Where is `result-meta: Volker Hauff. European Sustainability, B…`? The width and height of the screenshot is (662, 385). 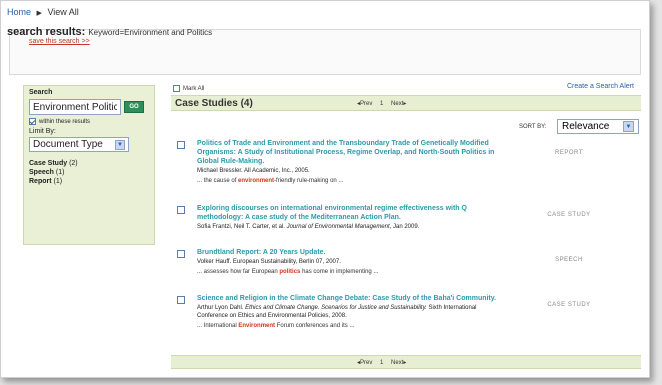 result-meta: Volker Hauff. European Sustainability, B… is located at coordinates (269, 262).